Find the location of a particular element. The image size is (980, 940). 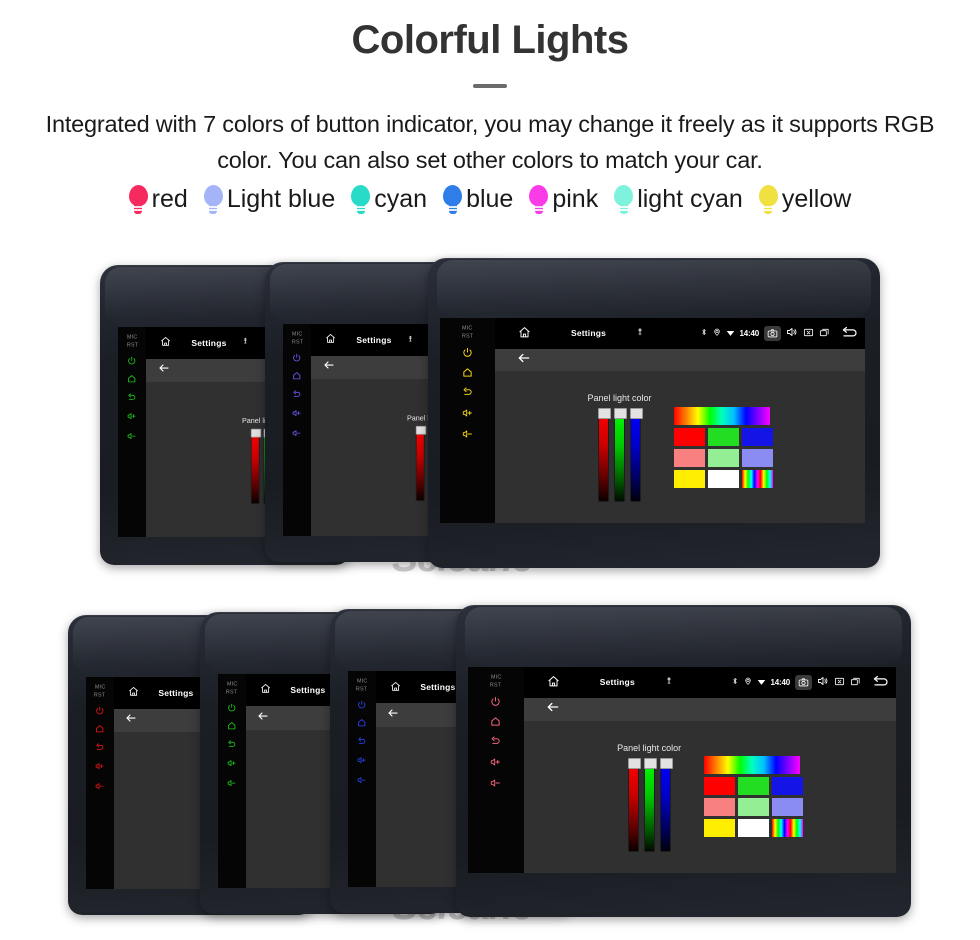

color-swatch-light-blue is located at coordinates (757, 457).